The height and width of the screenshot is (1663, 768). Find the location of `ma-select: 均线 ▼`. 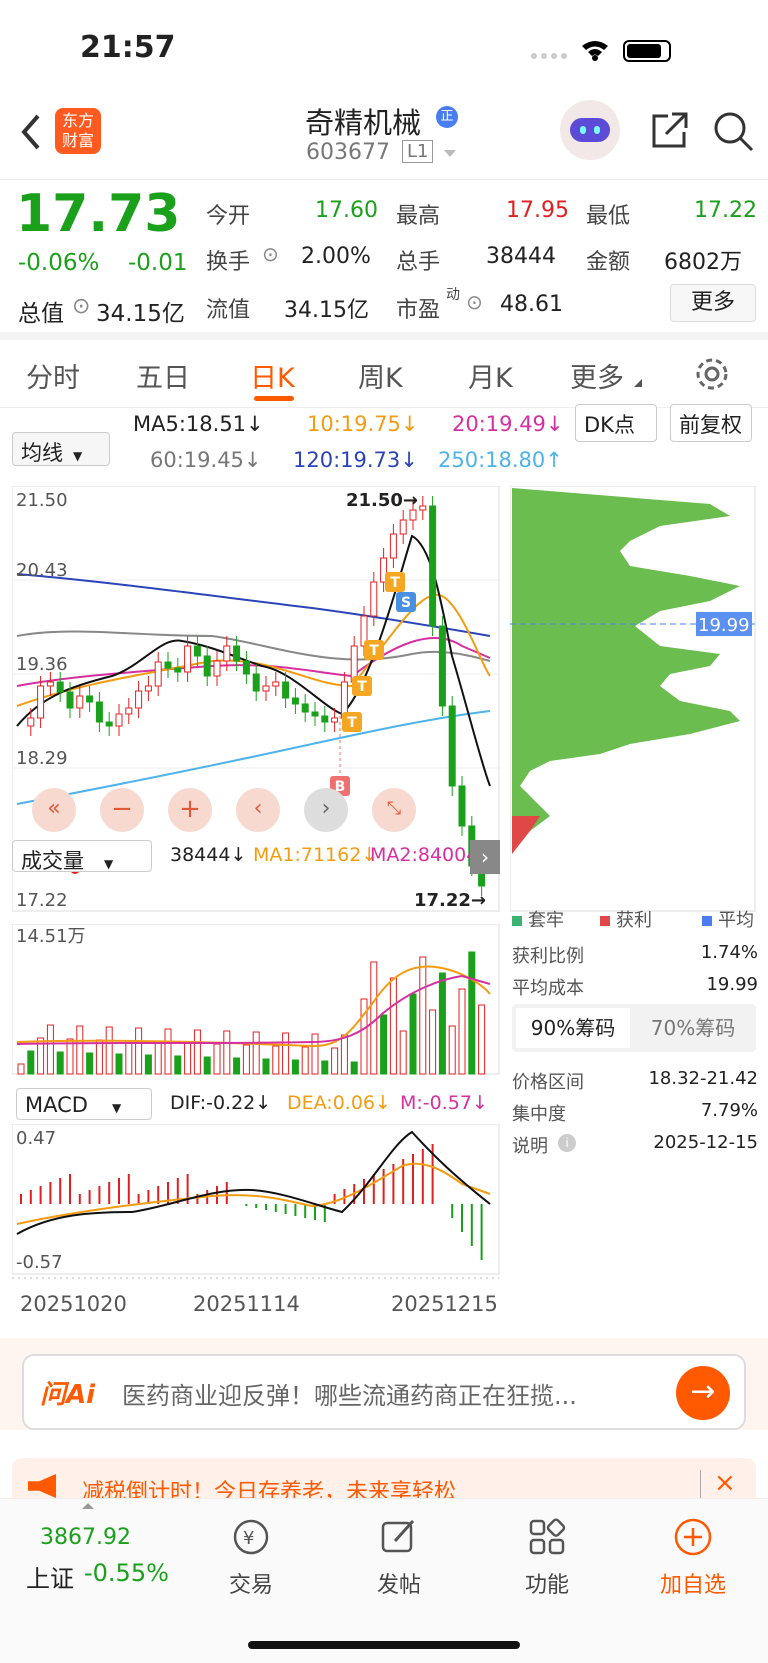

ma-select: 均线 ▼ is located at coordinates (61, 449).